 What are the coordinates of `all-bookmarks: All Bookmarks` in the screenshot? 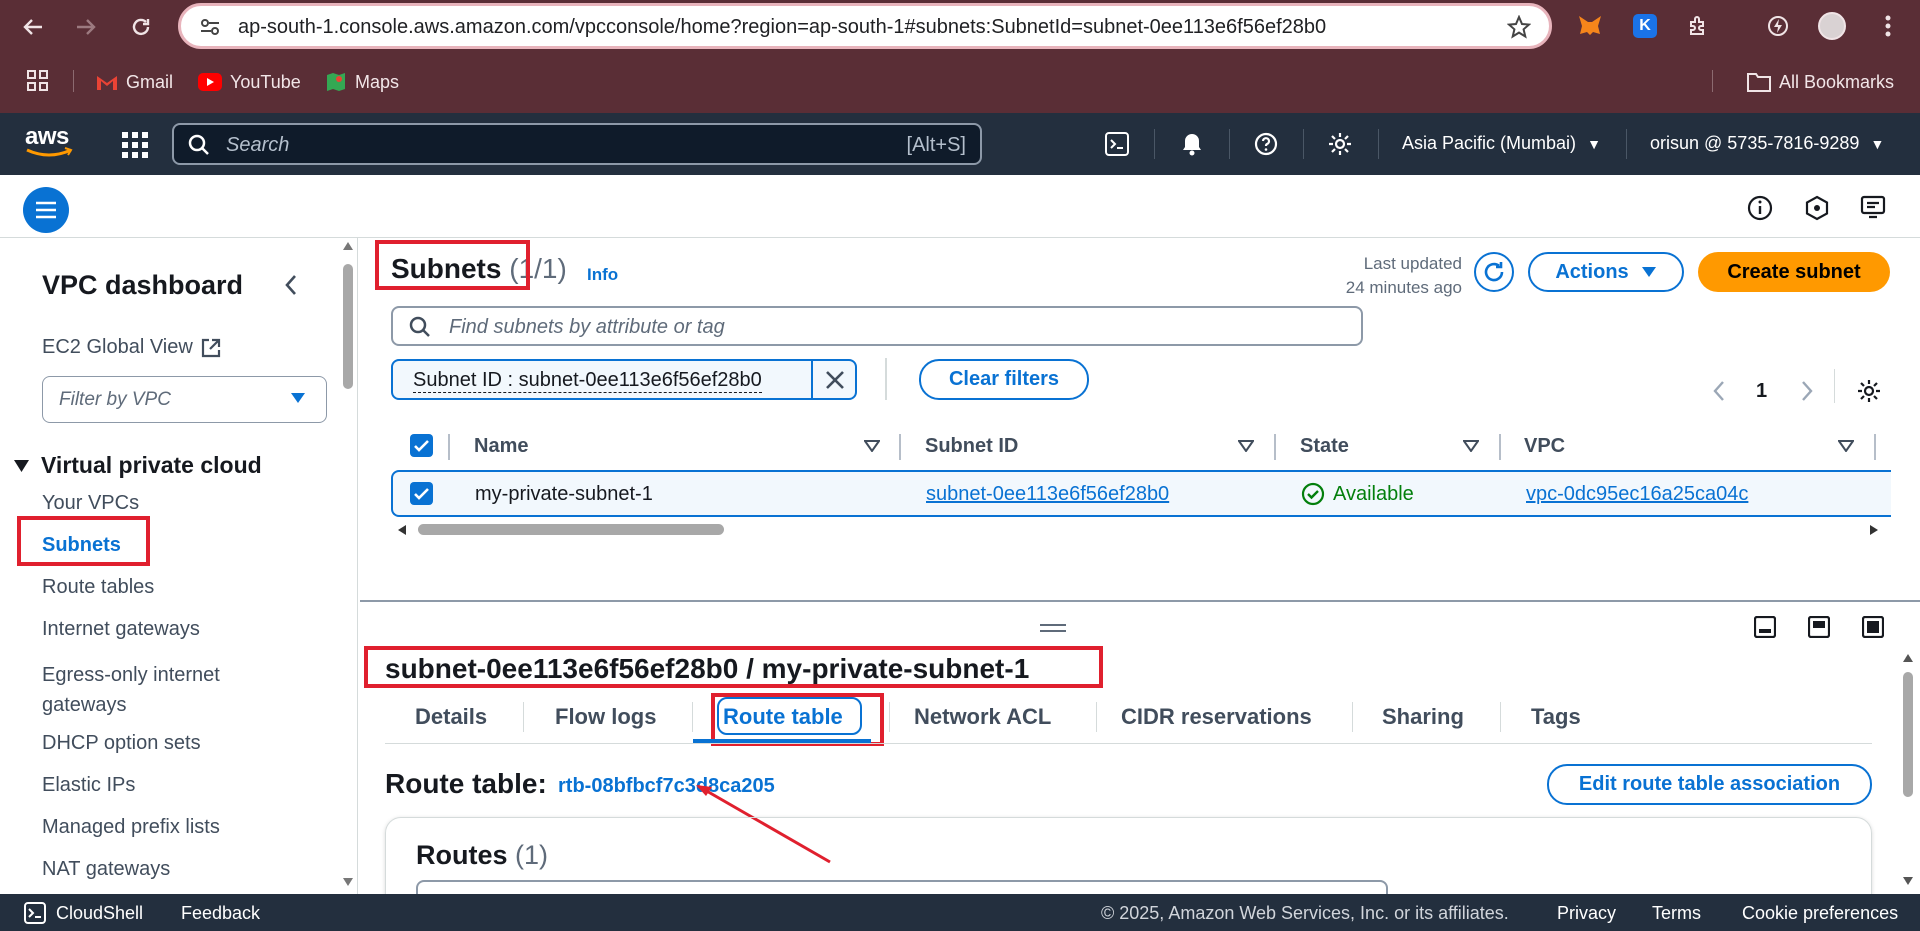 It's located at (1820, 82).